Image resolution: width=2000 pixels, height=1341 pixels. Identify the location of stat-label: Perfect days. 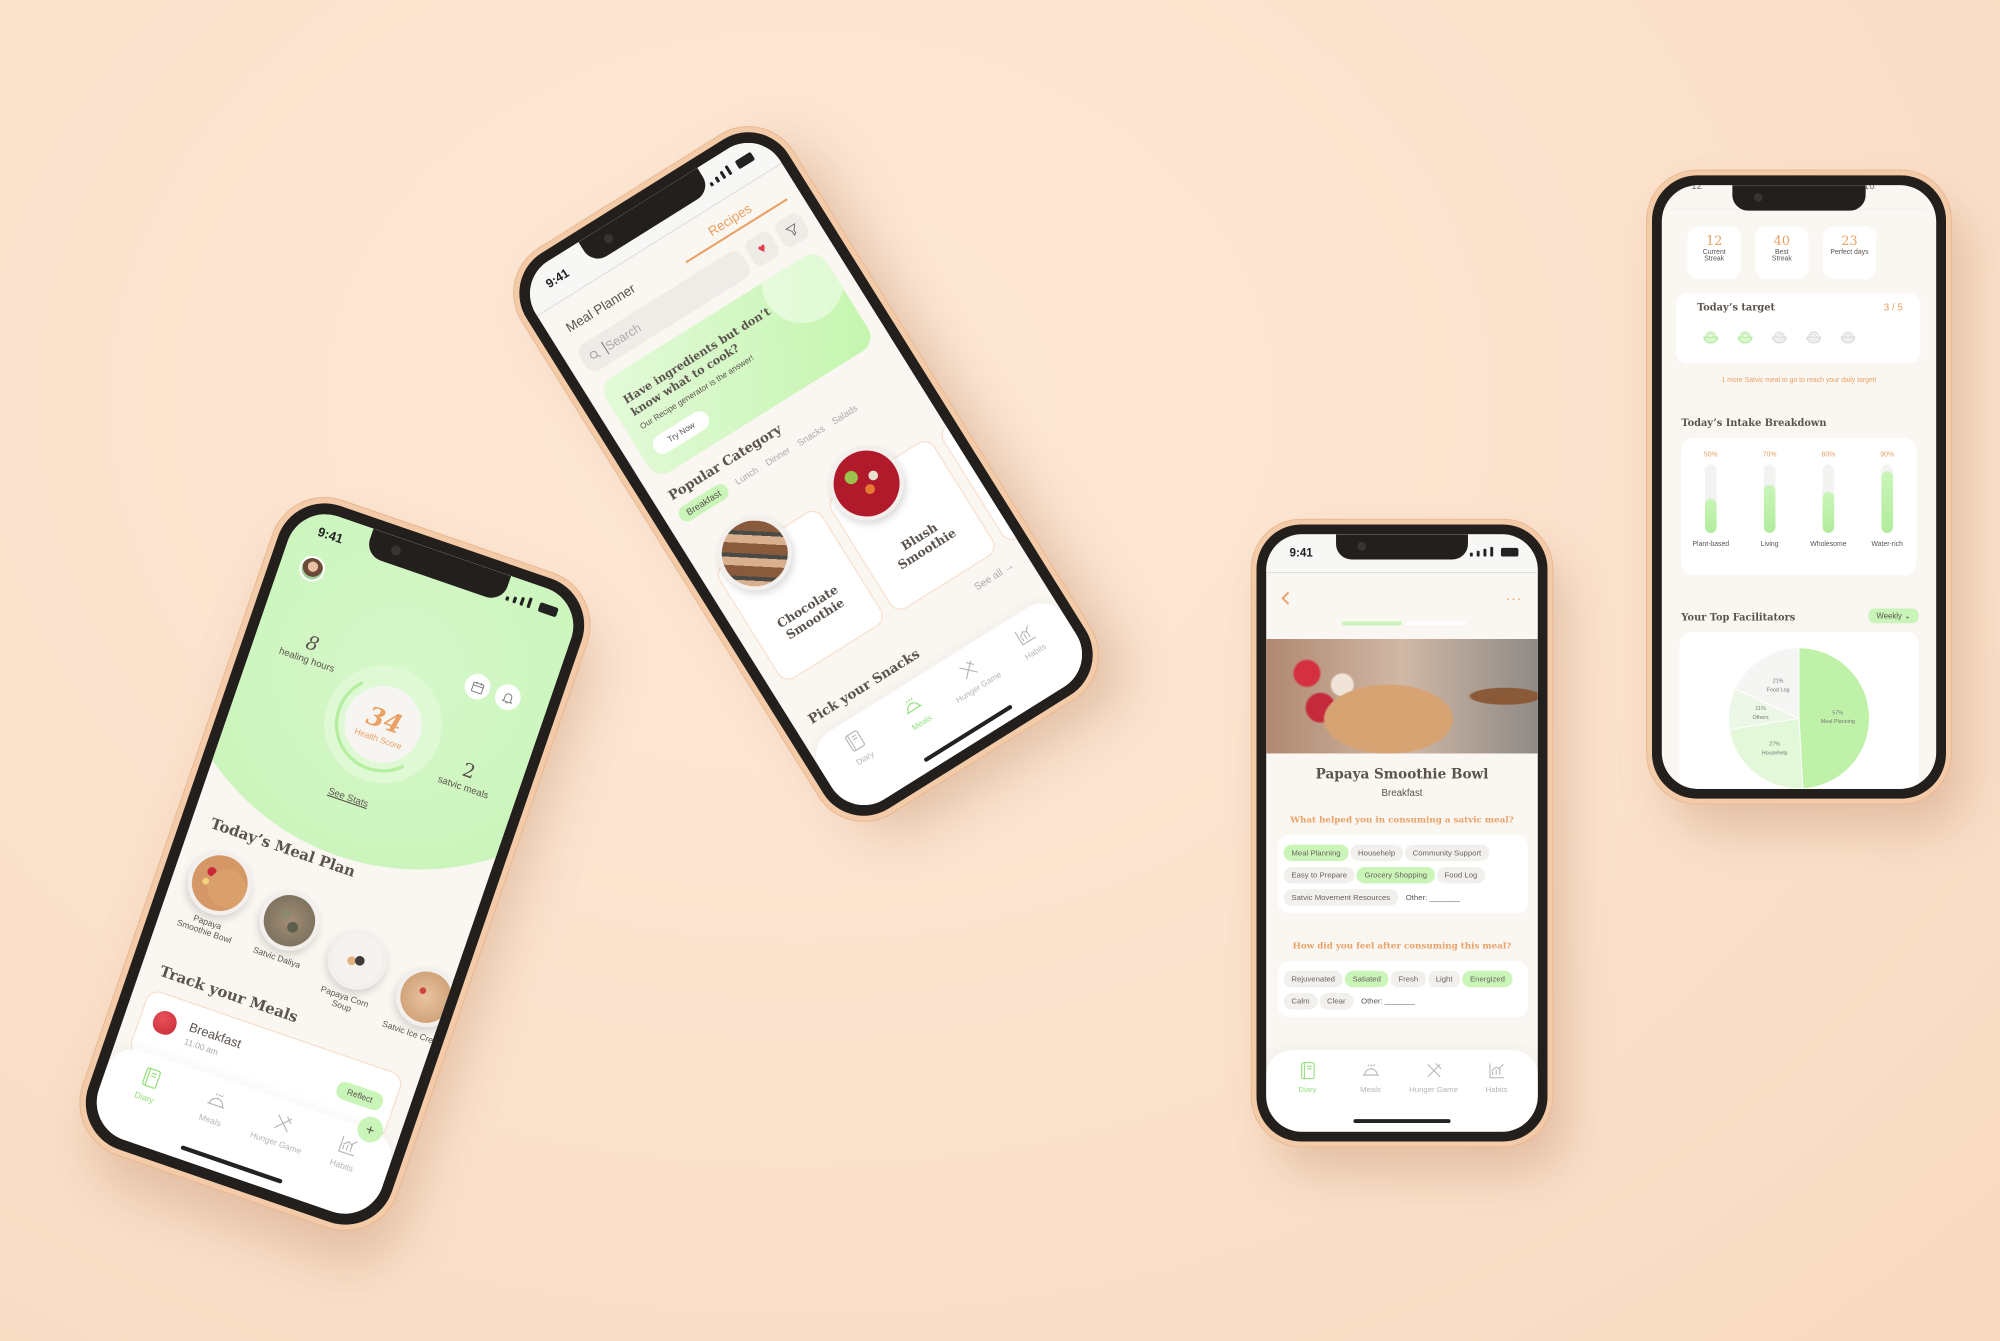
(1849, 252).